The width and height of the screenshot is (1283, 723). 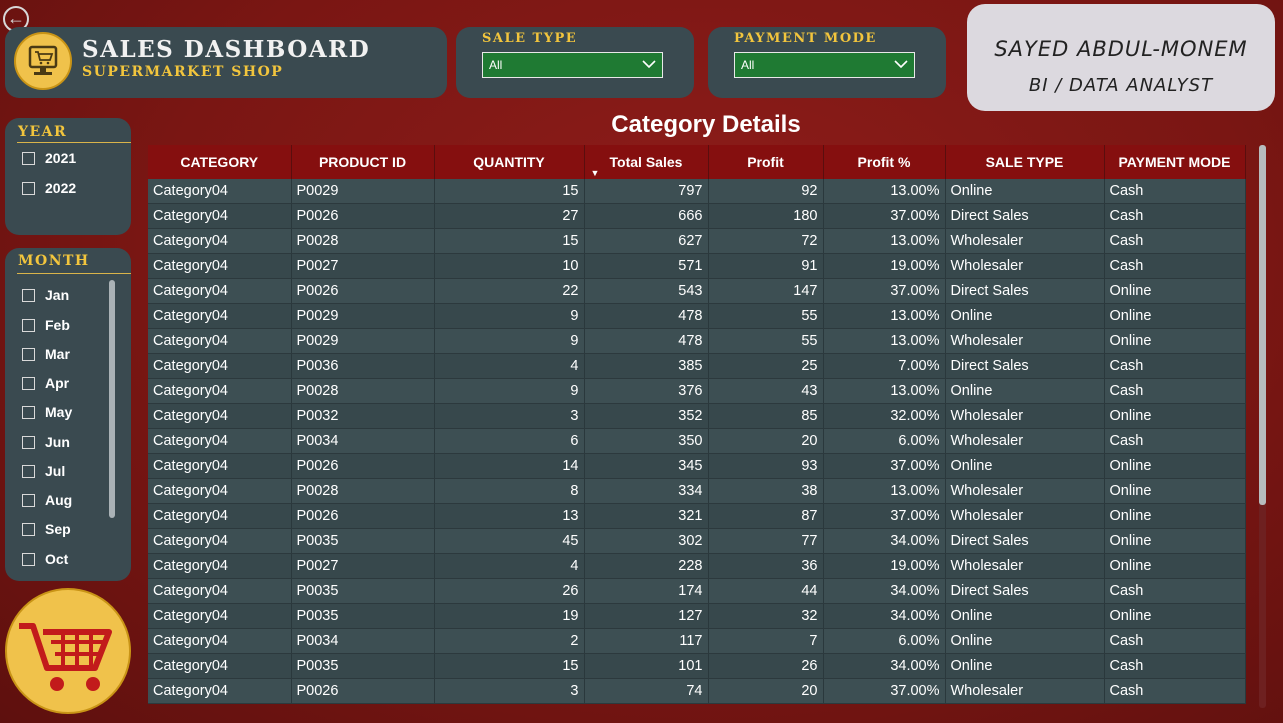 What do you see at coordinates (1262, 325) in the screenshot?
I see `table-scrollbar-thumb` at bounding box center [1262, 325].